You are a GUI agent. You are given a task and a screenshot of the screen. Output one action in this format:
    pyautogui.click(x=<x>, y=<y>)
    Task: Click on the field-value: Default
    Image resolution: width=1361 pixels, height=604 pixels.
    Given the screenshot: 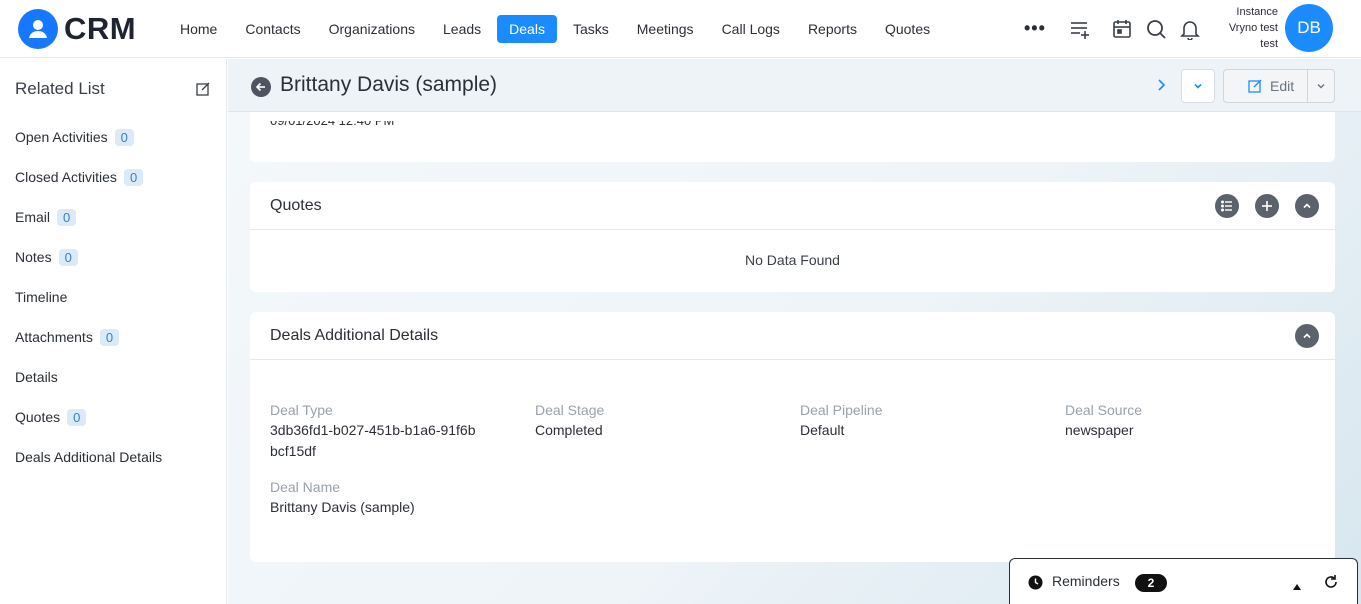 What is the action you would take?
    pyautogui.click(x=822, y=430)
    